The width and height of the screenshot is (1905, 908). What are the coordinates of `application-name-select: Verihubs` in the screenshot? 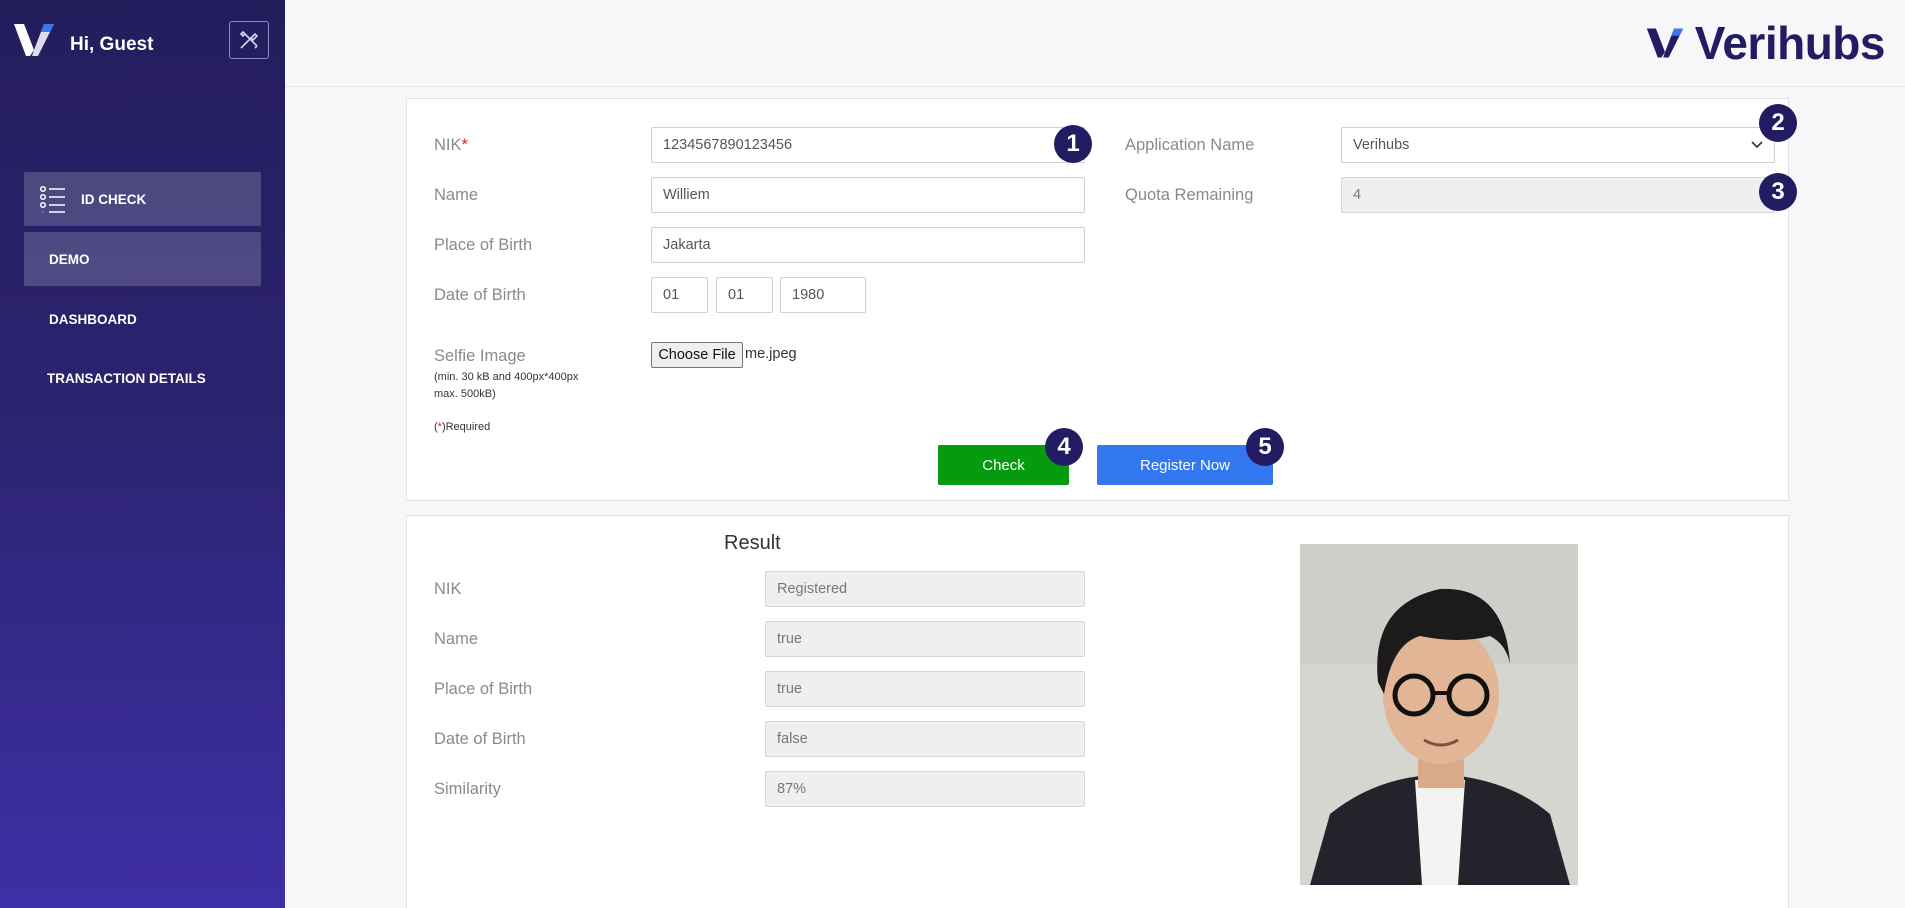 It's located at (1558, 145).